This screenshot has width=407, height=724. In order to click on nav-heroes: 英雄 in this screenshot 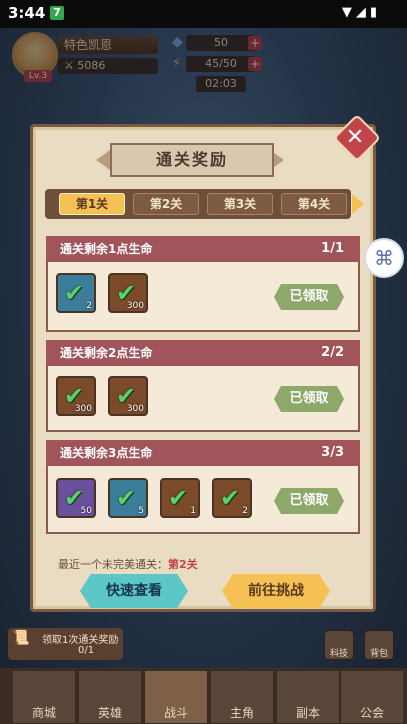, I will do `click(110, 697)`.